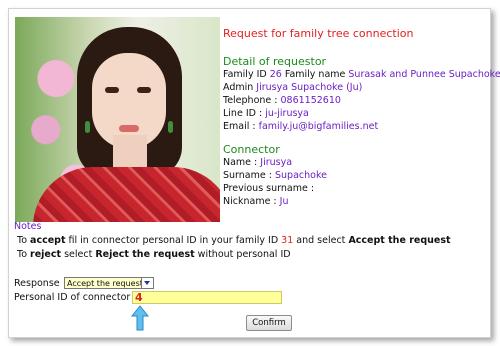 The height and width of the screenshot is (346, 500). I want to click on page-title: Request for family tree connection, so click(318, 33).